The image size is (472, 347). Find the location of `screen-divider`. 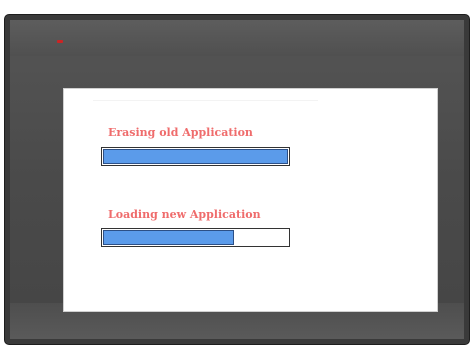

screen-divider is located at coordinates (205, 100).